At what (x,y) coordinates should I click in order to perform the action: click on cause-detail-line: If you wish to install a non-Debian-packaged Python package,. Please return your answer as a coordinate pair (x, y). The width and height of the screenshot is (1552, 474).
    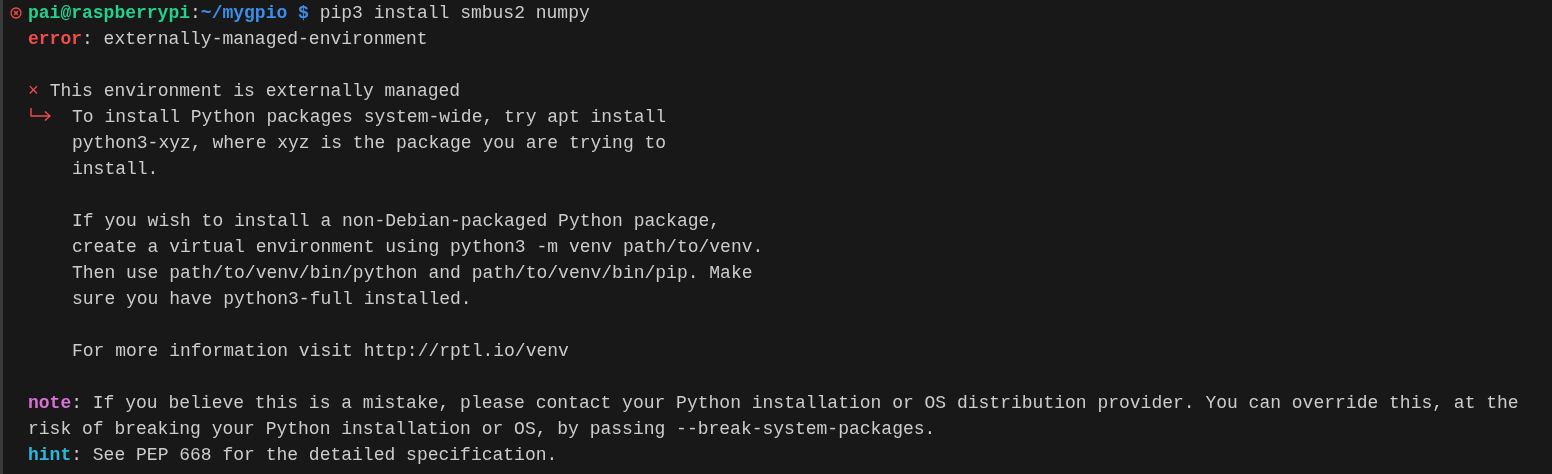
    Looking at the image, I should click on (396, 221).